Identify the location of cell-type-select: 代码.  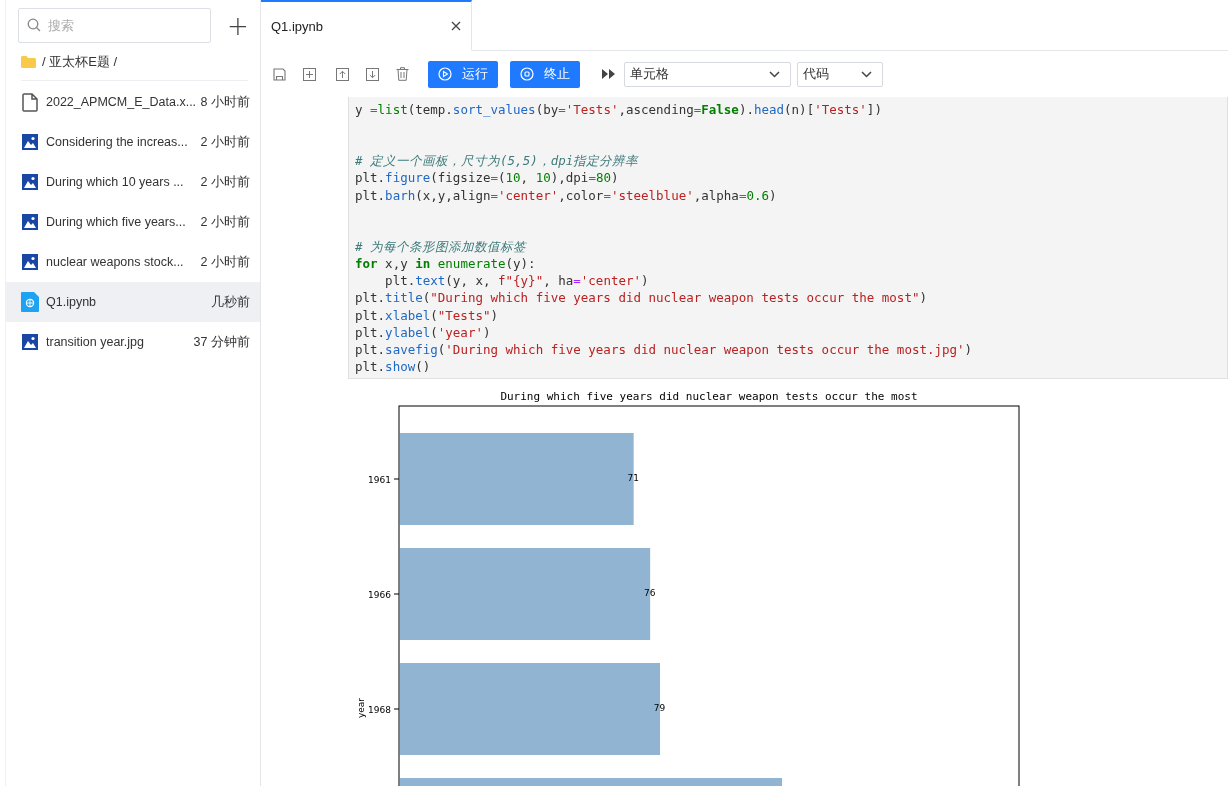
(840, 74).